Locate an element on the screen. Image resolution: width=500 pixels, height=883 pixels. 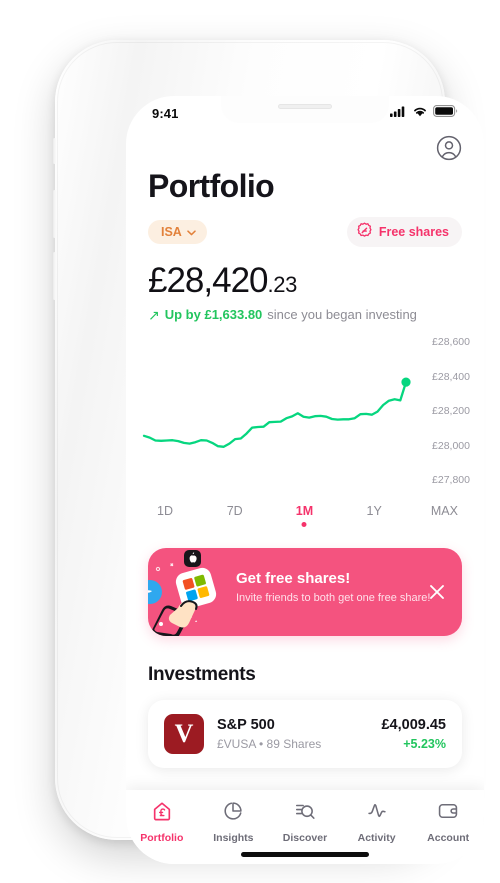
volume-up-button is located at coordinates (54, 214).